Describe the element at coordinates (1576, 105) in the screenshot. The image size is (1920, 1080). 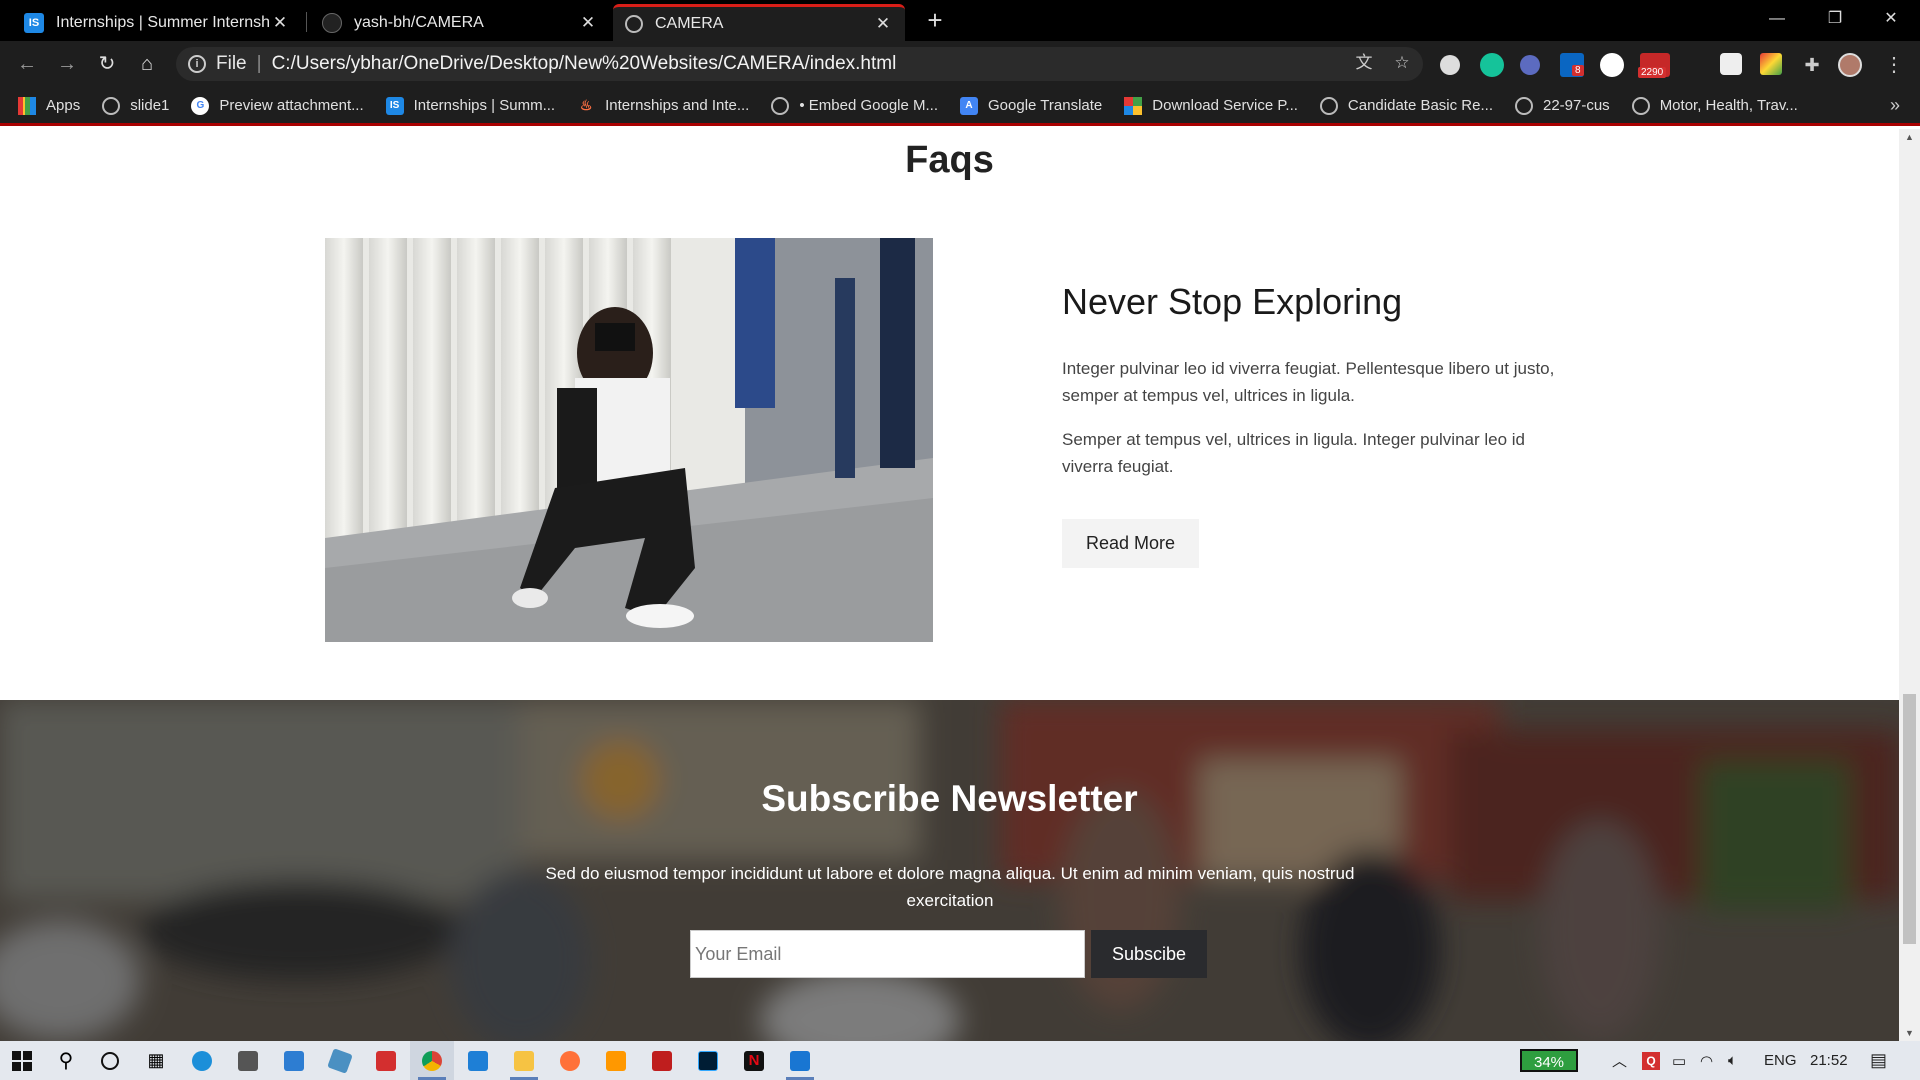
I see `bookmark-label: 22-97-cus` at that location.